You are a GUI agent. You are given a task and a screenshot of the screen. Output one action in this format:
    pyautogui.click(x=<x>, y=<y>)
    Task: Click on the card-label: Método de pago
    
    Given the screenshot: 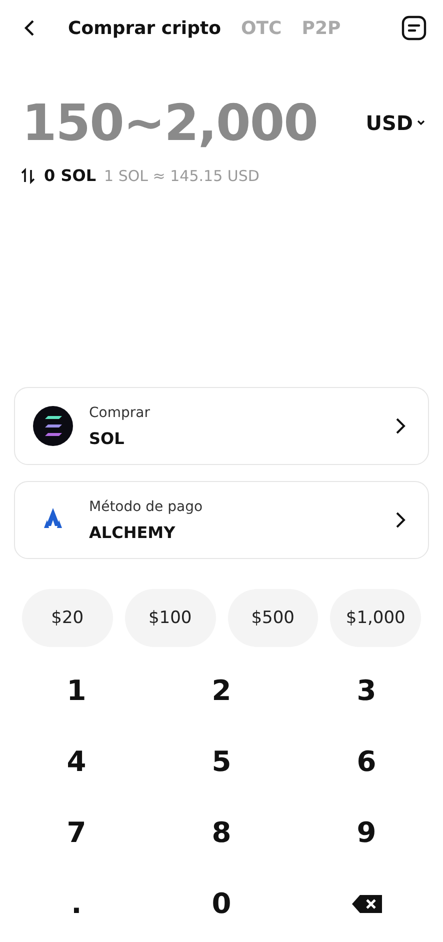 What is the action you would take?
    pyautogui.click(x=146, y=506)
    